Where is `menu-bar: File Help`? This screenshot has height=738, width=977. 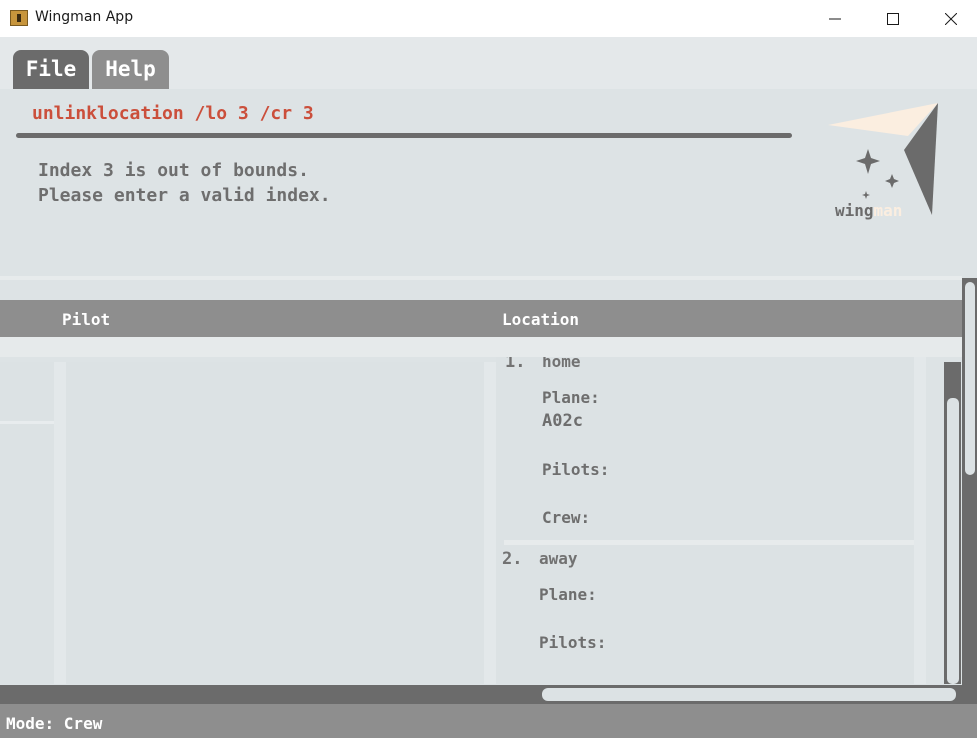 menu-bar: File Help is located at coordinates (488, 63).